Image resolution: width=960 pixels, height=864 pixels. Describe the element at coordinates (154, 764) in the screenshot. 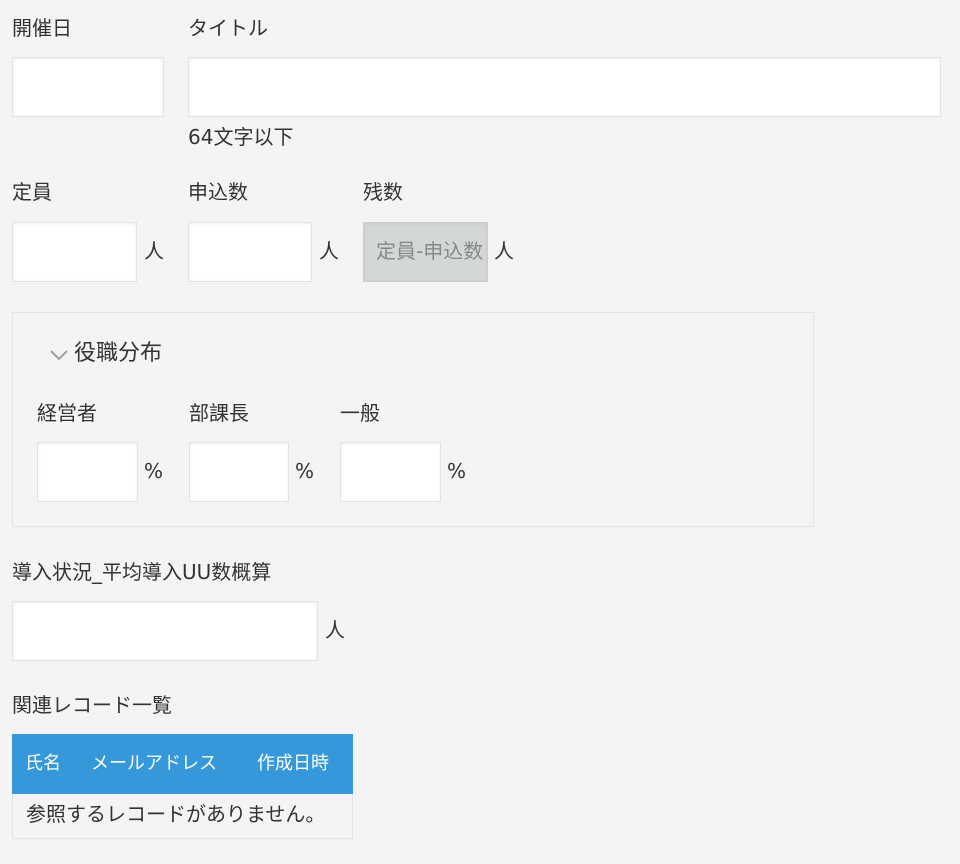

I see `column-header-email: メールアドレス` at that location.